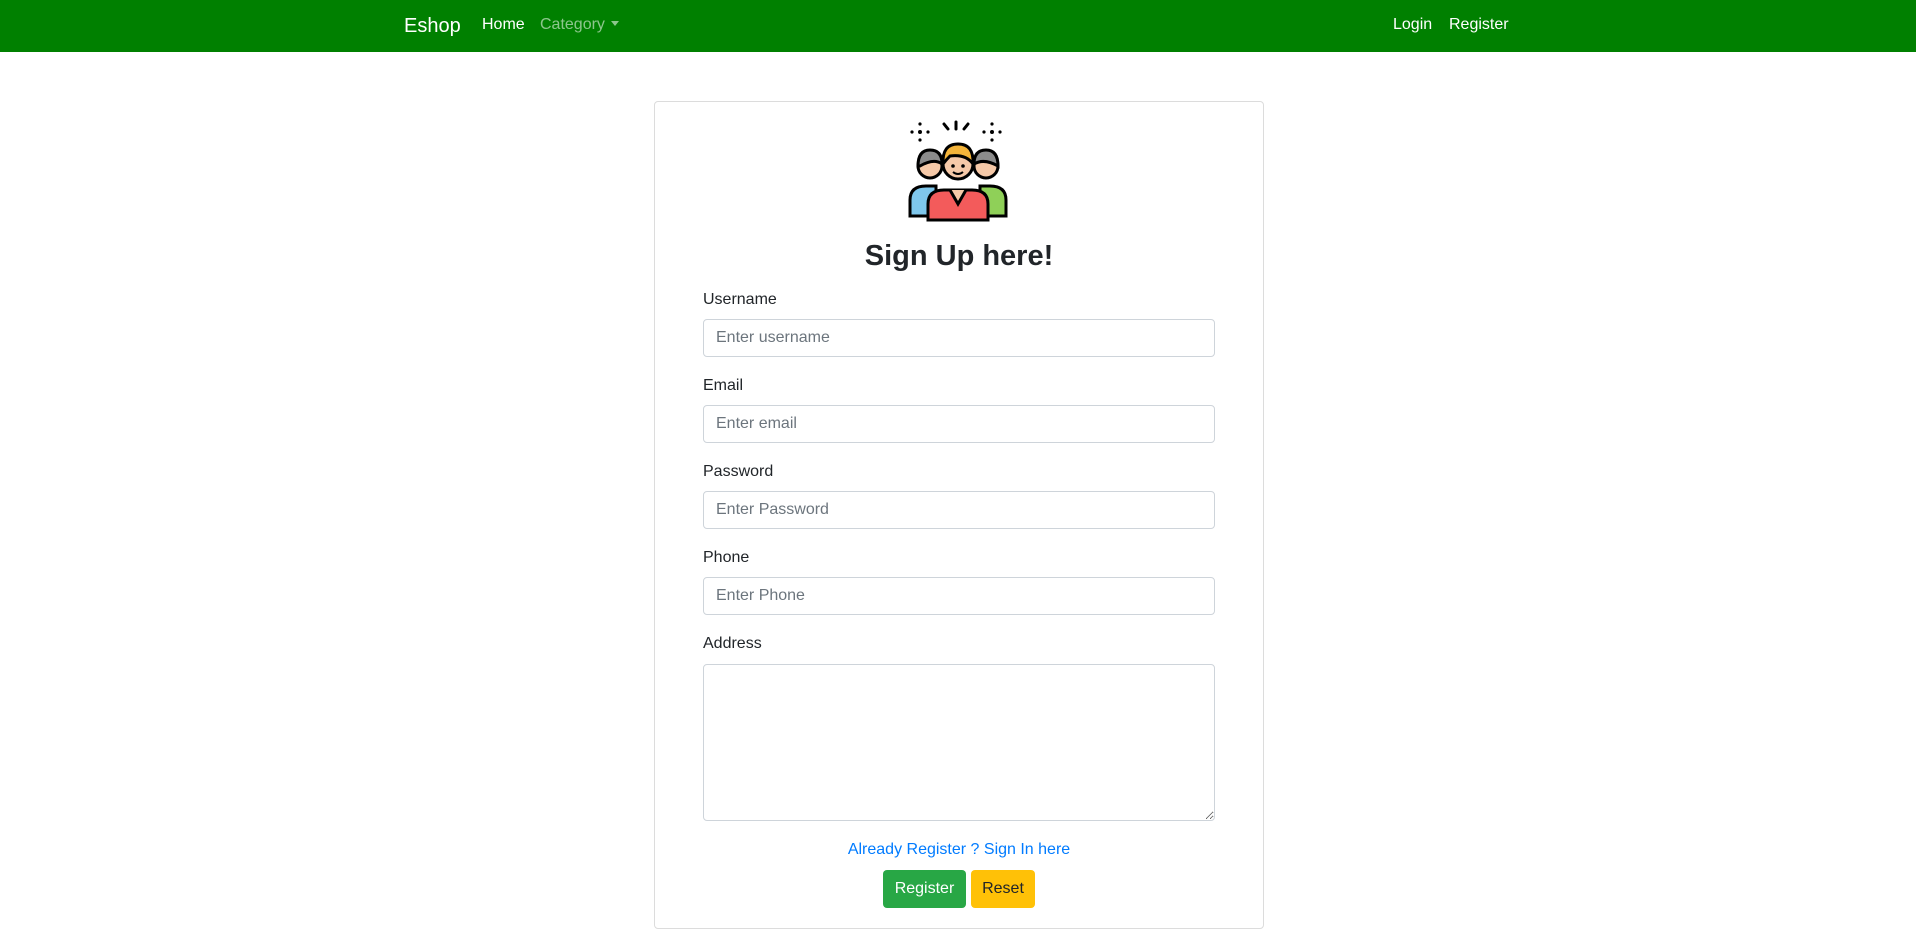 The image size is (1916, 935). I want to click on nav-login-link: Login, so click(1412, 25).